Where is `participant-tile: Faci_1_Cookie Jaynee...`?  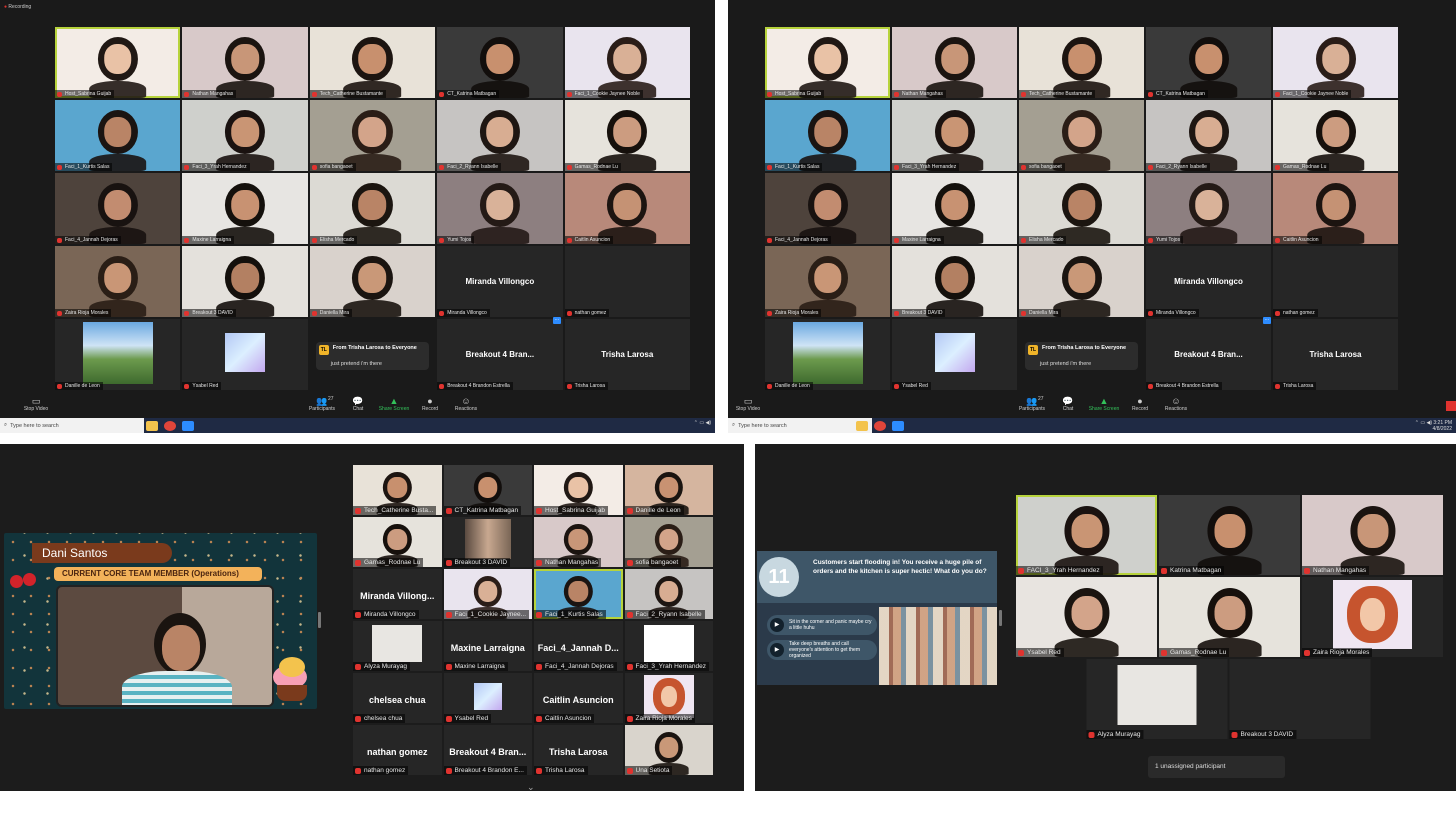
participant-tile: Faci_1_Cookie Jaynee... is located at coordinates (487, 594).